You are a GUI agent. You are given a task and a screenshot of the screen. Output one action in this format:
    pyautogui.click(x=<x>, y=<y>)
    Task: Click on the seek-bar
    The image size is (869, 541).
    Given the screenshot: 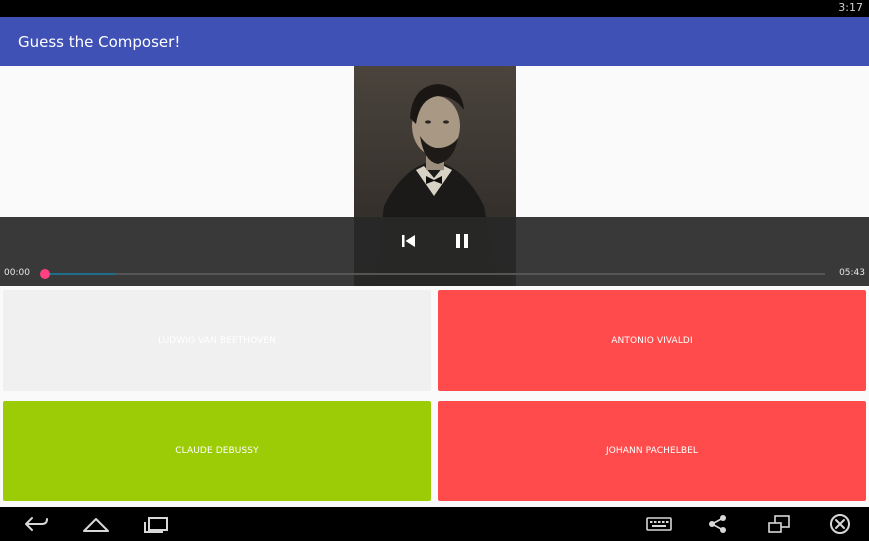 What is the action you would take?
    pyautogui.click(x=432, y=274)
    